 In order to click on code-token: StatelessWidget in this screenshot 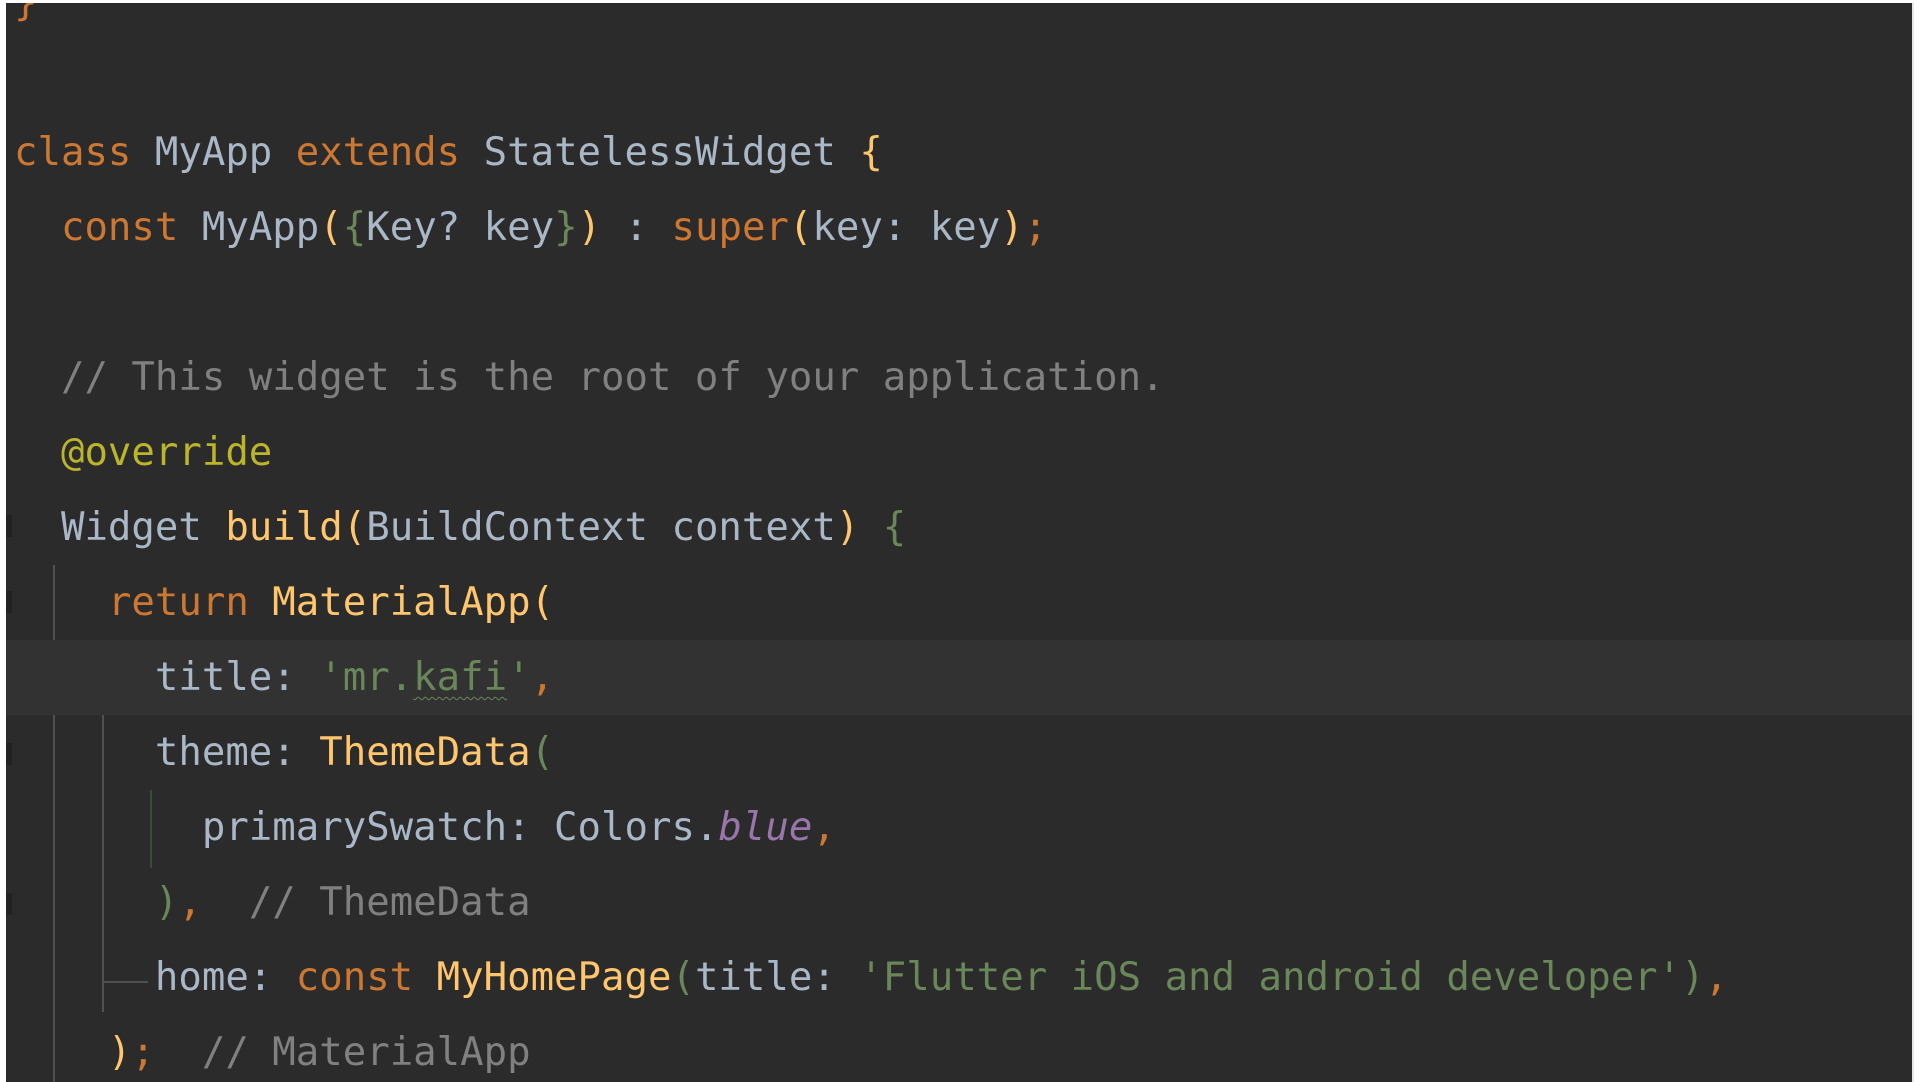, I will do `click(660, 152)`.